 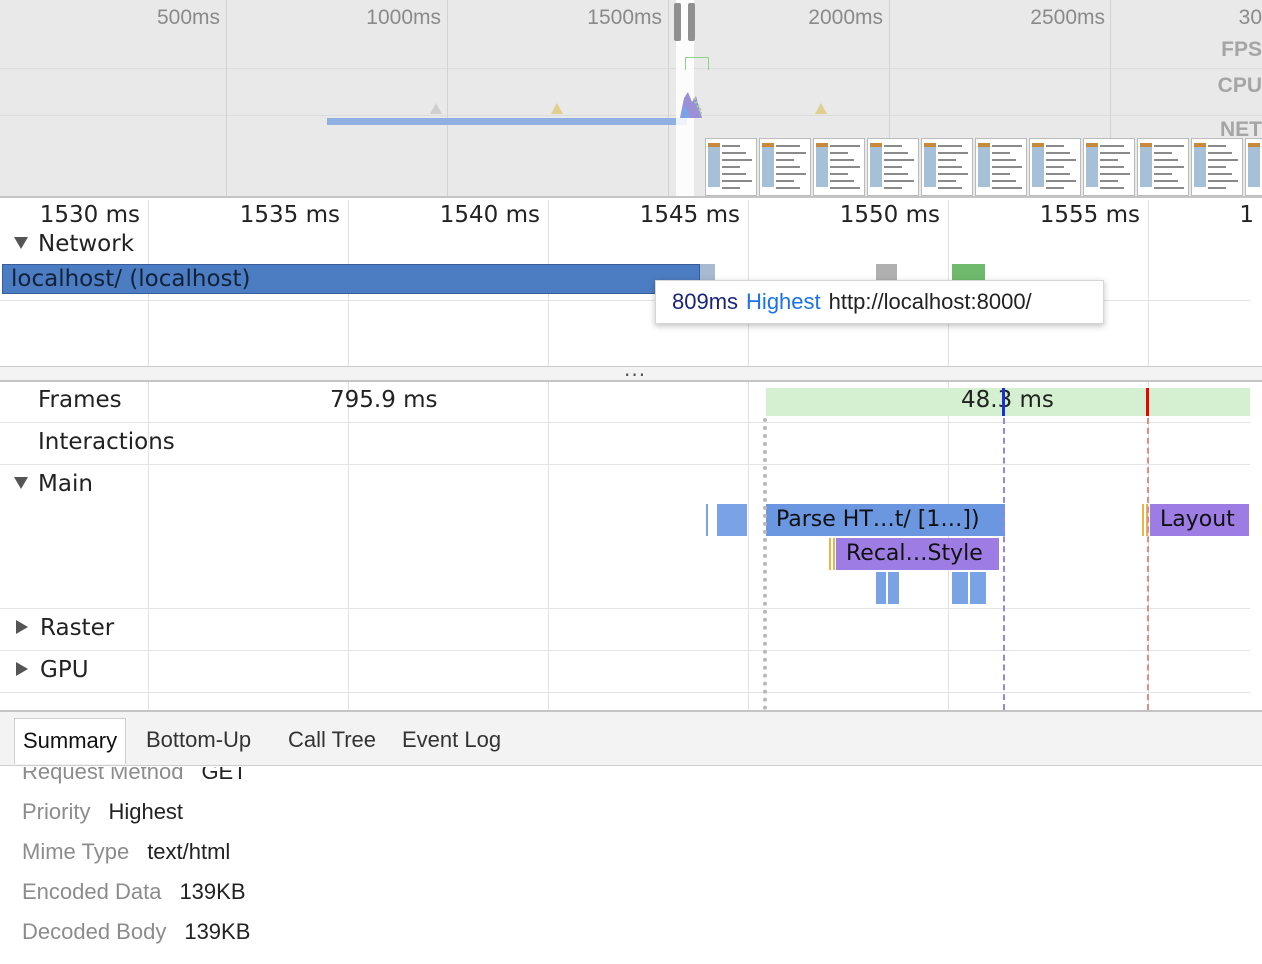 I want to click on overview-tick: 1000ms, so click(x=403, y=17).